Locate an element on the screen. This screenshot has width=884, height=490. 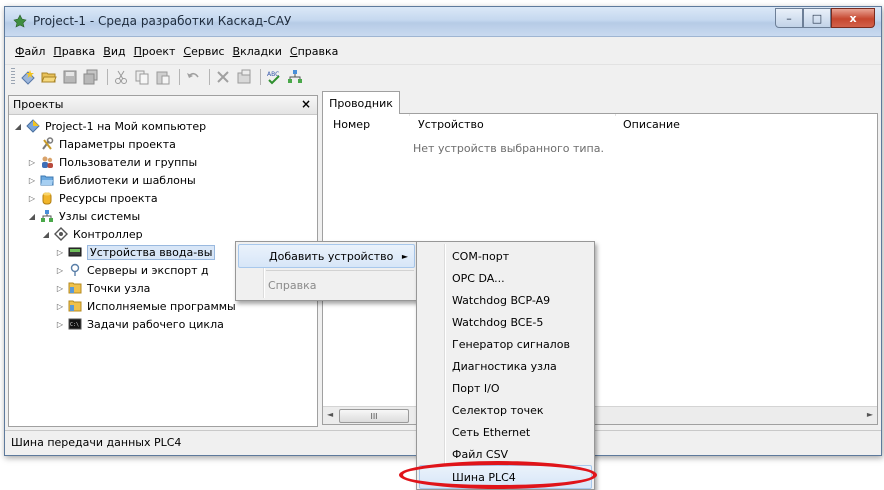
tree-item-node-points: ▷ Точки узла is located at coordinates (102, 288).